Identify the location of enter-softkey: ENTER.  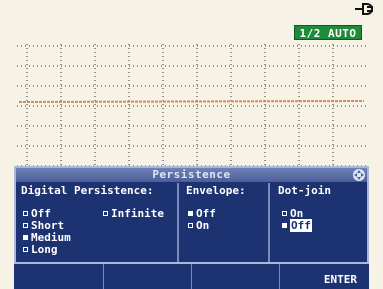
(324, 276).